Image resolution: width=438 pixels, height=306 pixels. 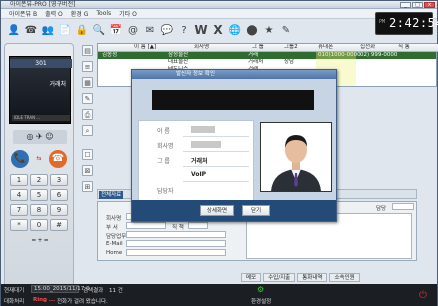 What do you see at coordinates (39, 210) in the screenshot?
I see `key-8: 8` at bounding box center [39, 210].